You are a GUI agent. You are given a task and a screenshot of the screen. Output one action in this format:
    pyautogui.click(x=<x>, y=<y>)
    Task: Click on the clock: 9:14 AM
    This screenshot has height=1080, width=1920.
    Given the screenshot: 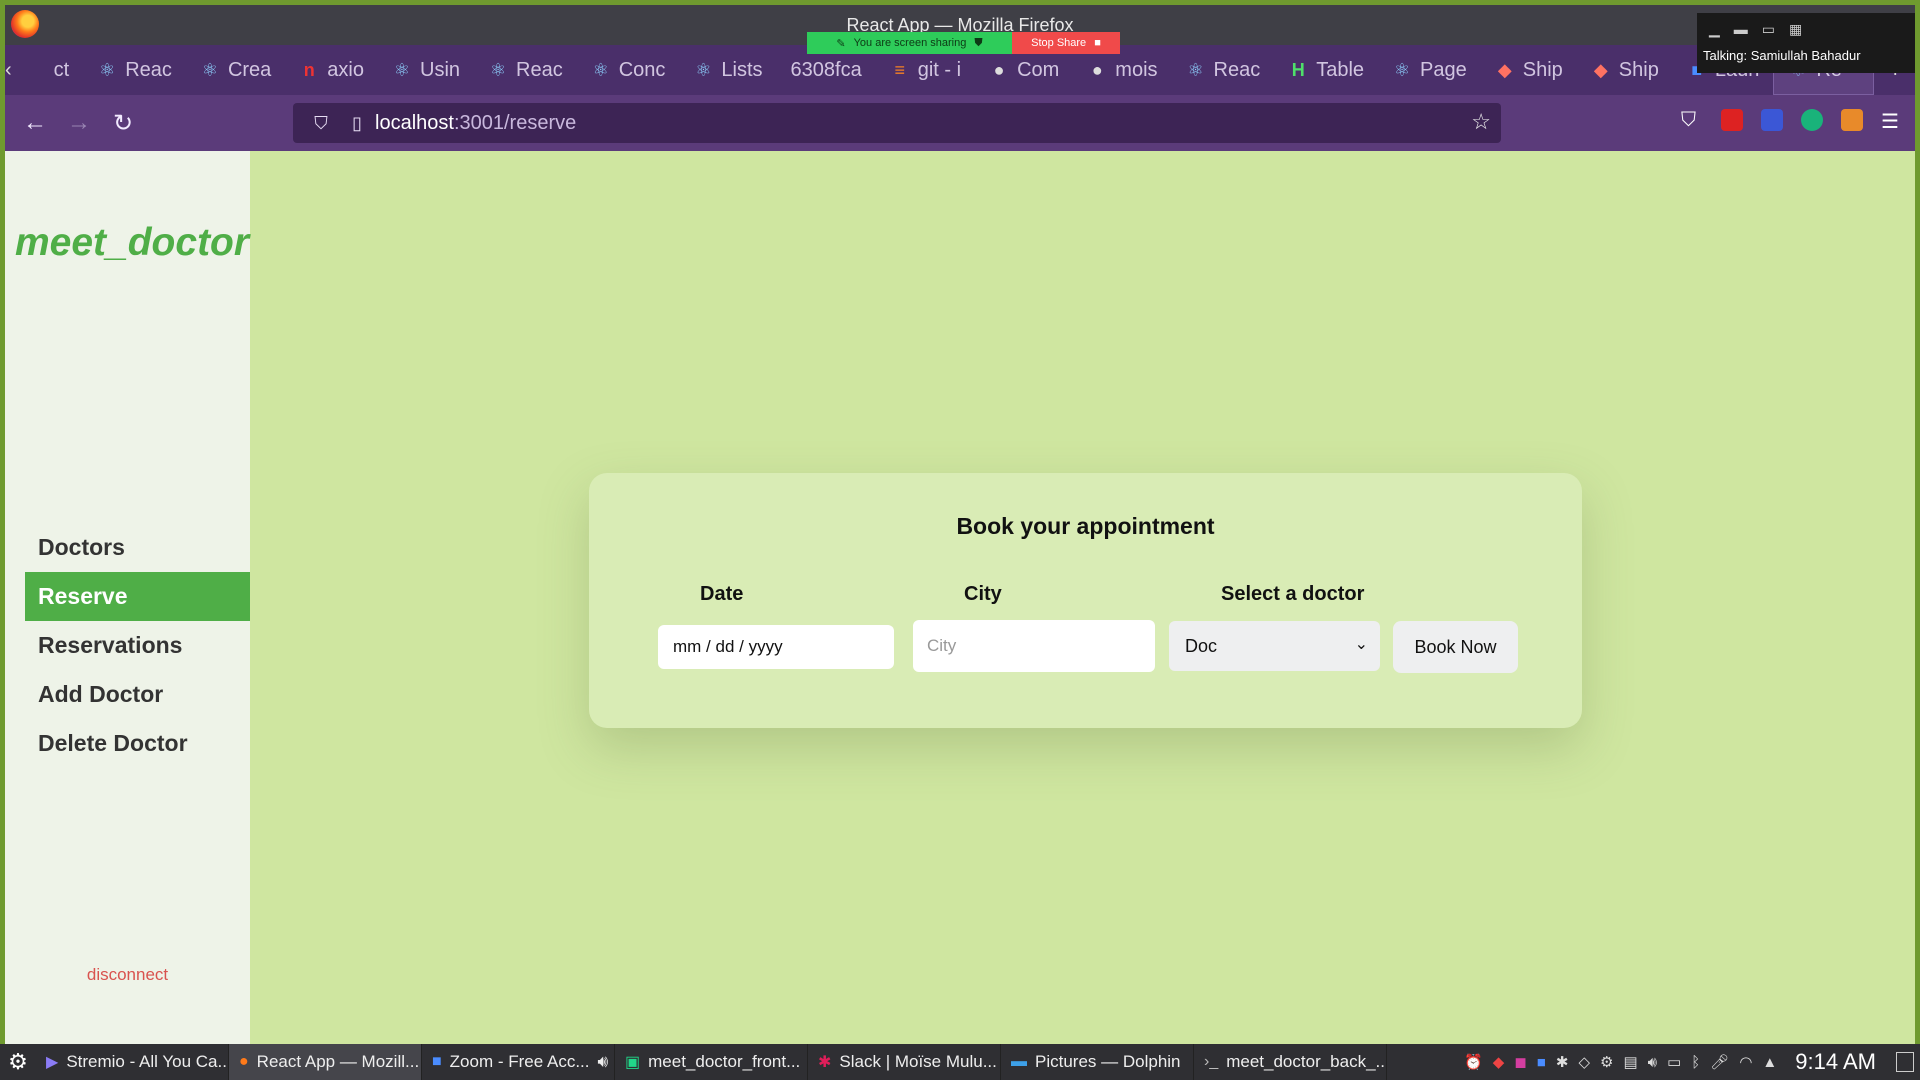 What is the action you would take?
    pyautogui.click(x=1835, y=1062)
    